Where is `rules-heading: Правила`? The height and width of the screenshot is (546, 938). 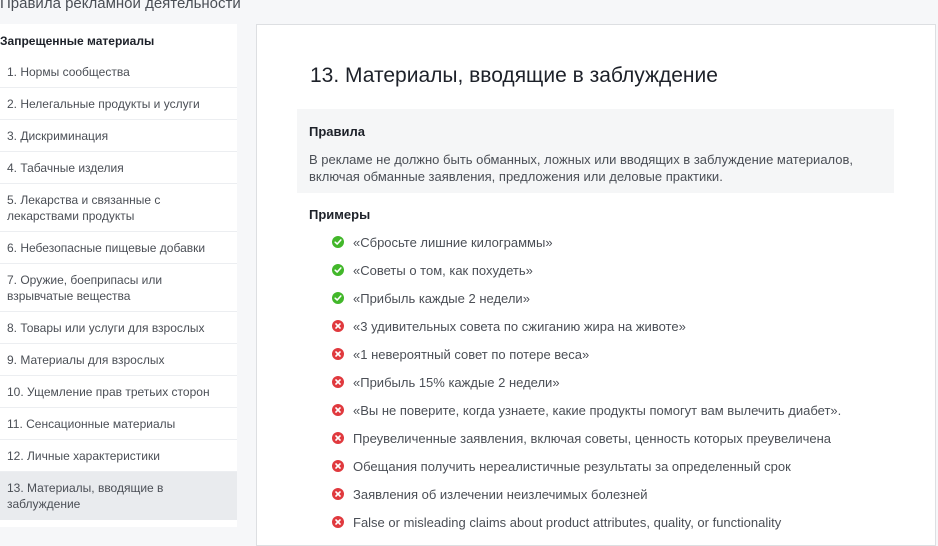
rules-heading: Правила is located at coordinates (337, 131).